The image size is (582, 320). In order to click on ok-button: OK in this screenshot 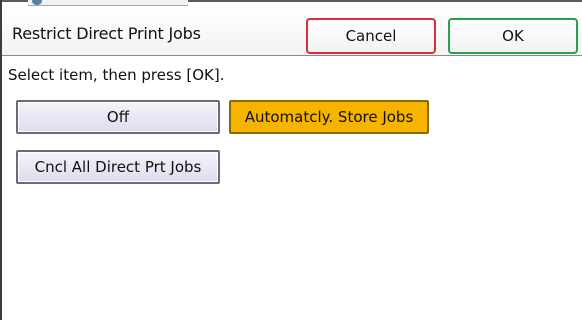, I will do `click(513, 36)`.